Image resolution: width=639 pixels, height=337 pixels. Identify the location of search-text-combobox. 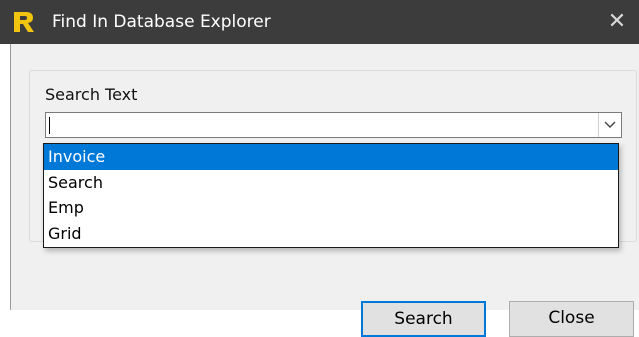
(333, 125).